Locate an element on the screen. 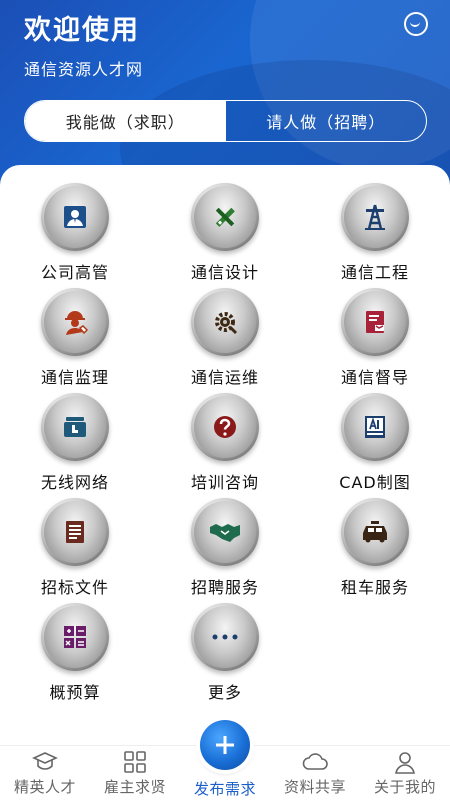 Image resolution: width=450 pixels, height=800 pixels. graduation-cap-icon is located at coordinates (45, 761).